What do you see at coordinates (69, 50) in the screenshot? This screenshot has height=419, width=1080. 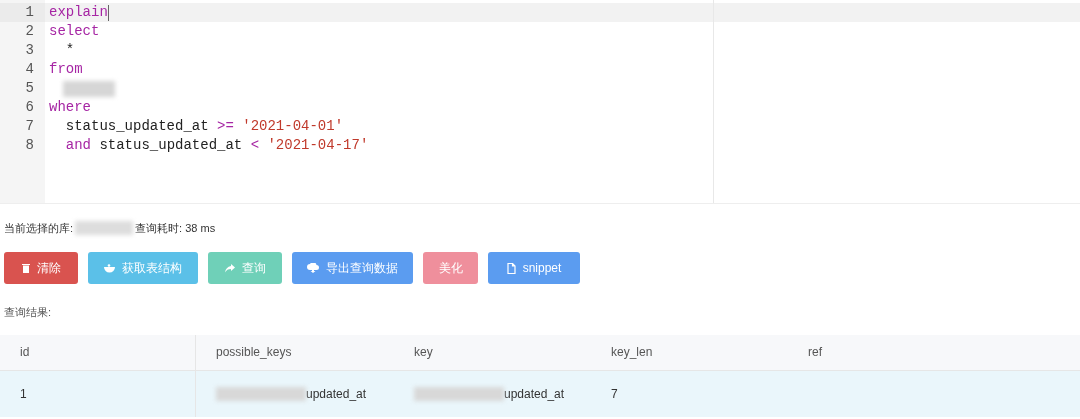 I see `code-token: *` at bounding box center [69, 50].